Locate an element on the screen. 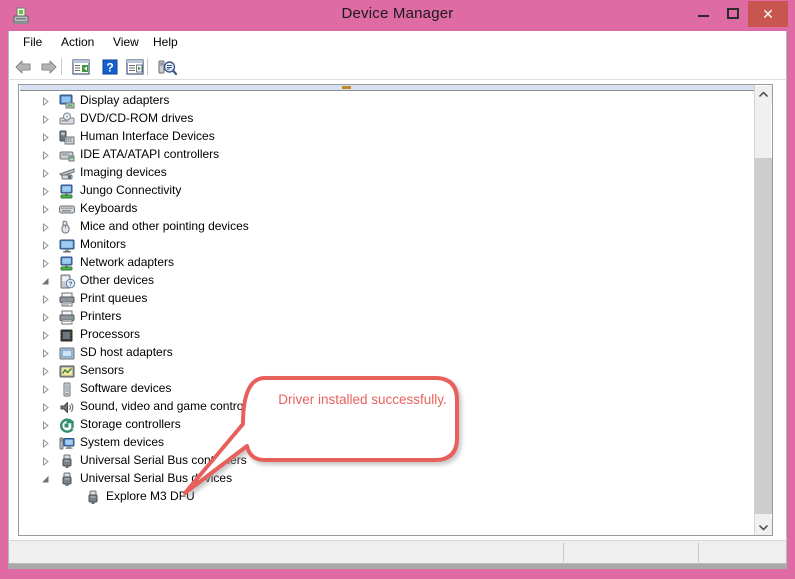 Image resolution: width=795 pixels, height=579 pixels. back-button is located at coordinates (24, 67).